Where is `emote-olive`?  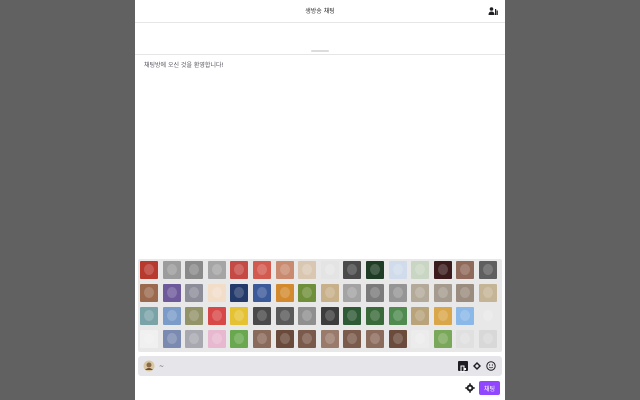 emote-olive is located at coordinates (194, 316).